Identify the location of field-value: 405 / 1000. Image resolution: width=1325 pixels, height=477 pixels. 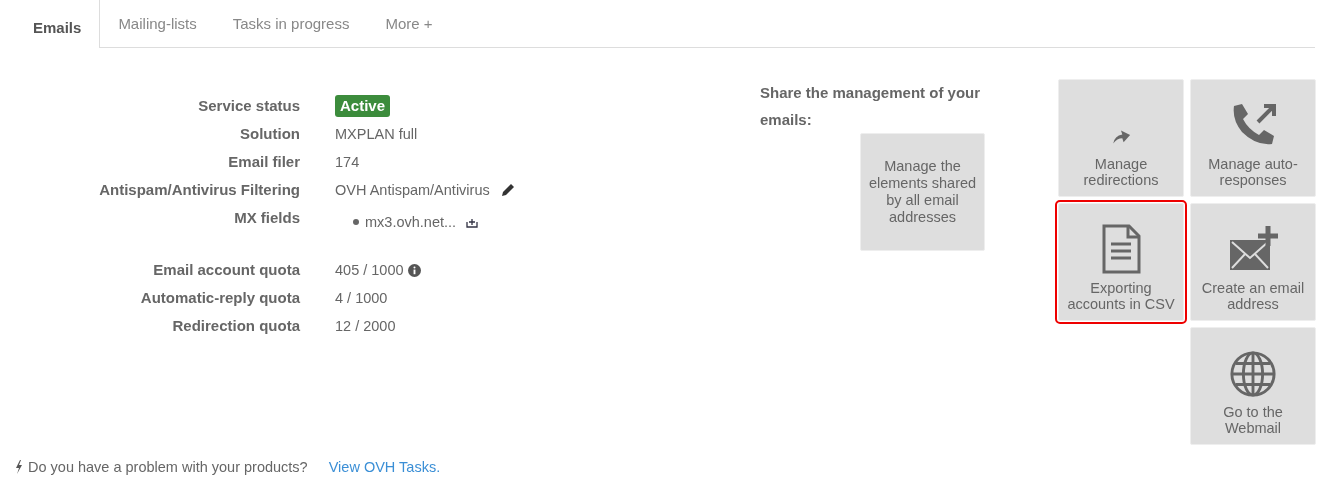
(369, 270).